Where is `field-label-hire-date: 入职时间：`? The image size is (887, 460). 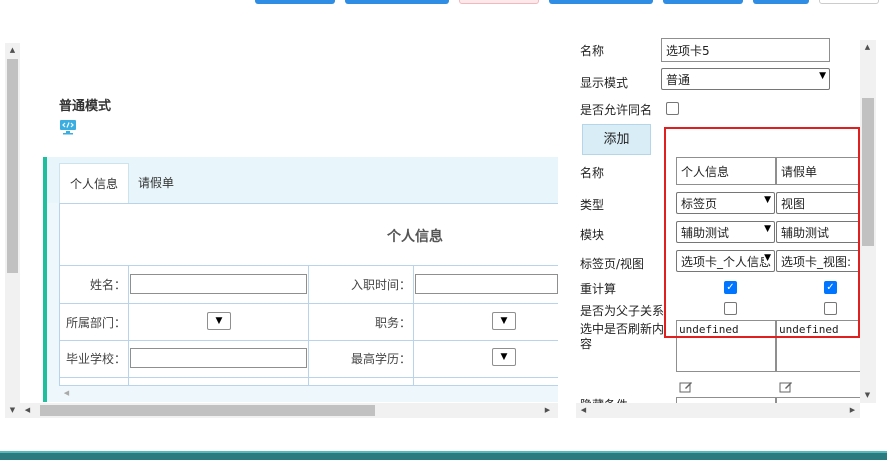 field-label-hire-date: 入职时间： is located at coordinates (380, 285).